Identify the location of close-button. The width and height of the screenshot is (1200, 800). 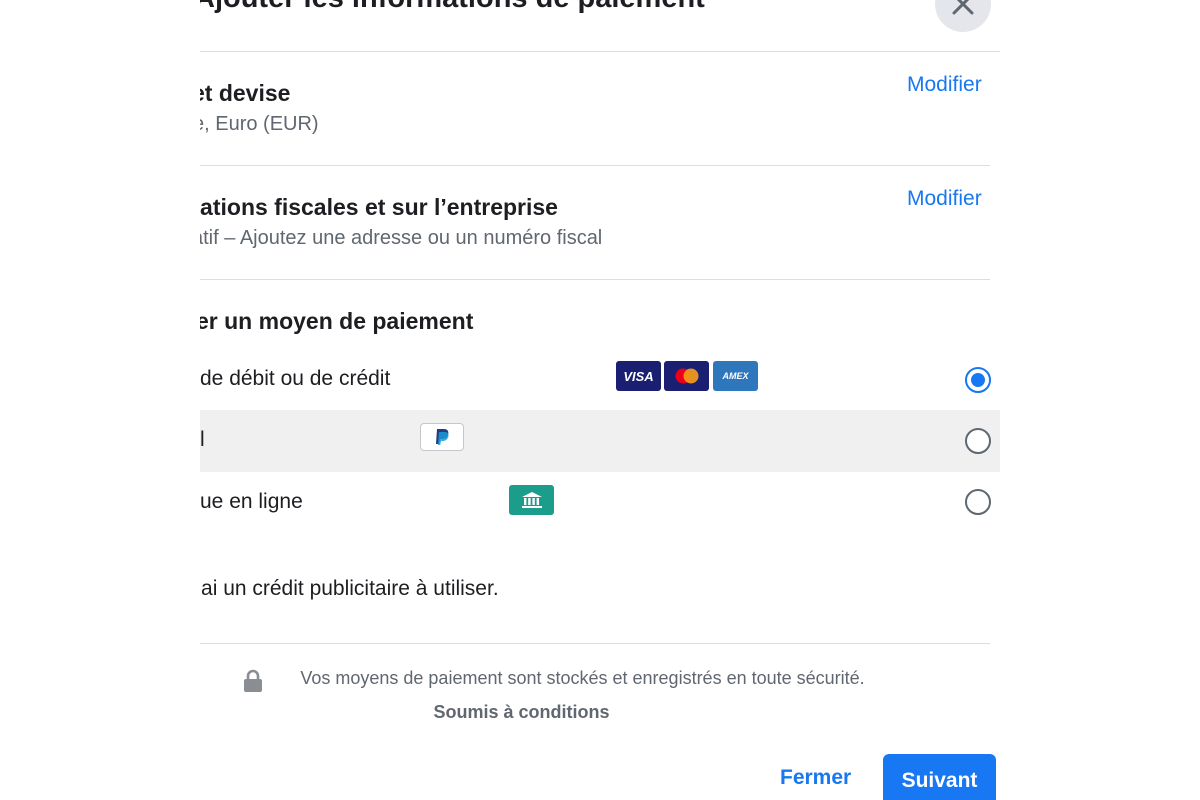
(963, 16).